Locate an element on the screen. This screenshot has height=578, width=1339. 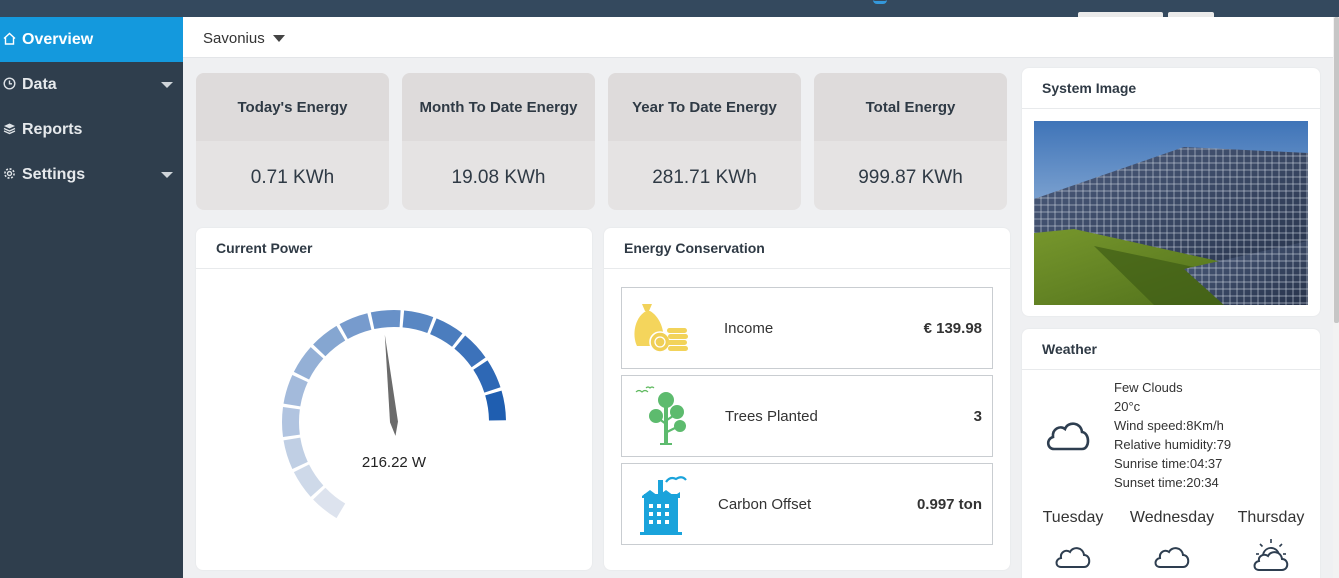
weather-sunset: Sunset time:20:34 is located at coordinates (1166, 482).